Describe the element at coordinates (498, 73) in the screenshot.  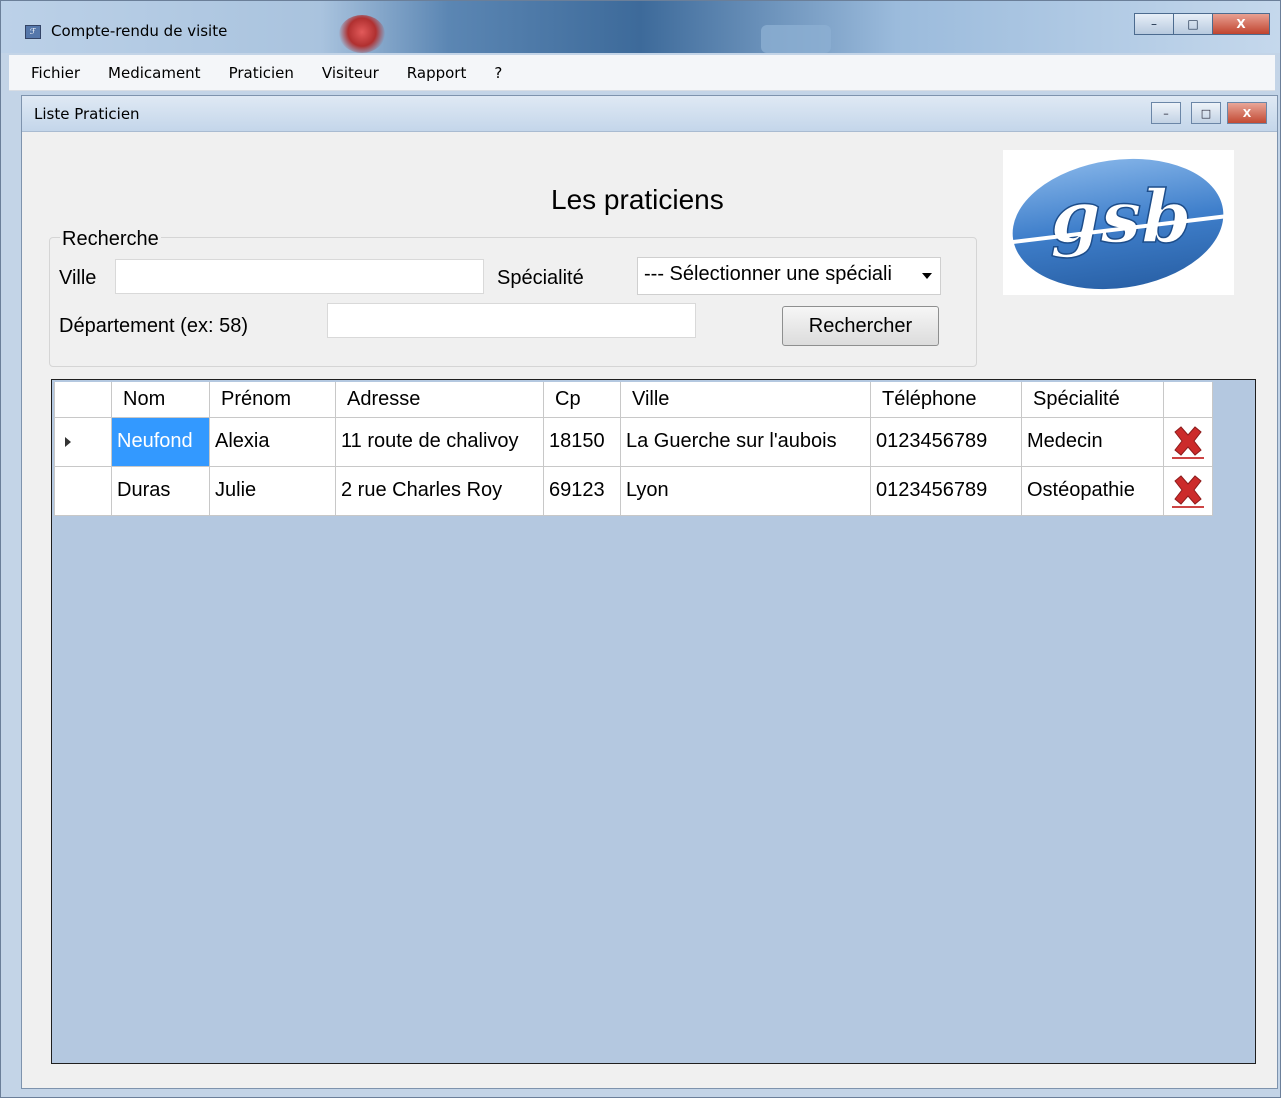
I see `menu-help: ?` at that location.